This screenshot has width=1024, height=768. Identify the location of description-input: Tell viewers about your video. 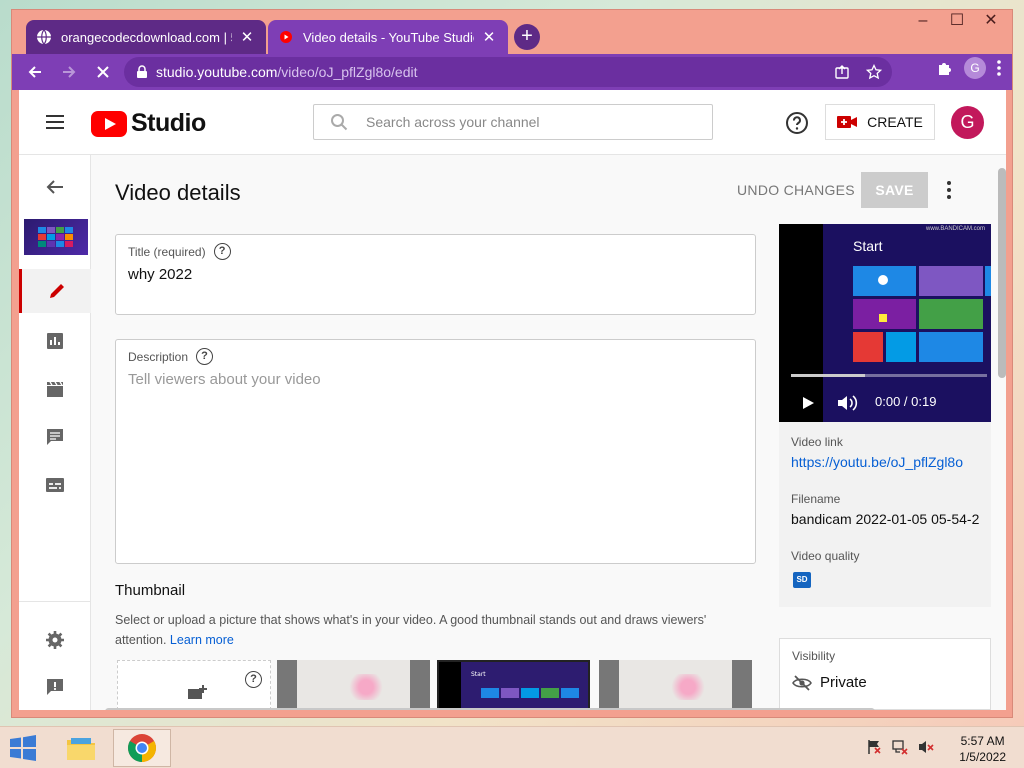
(224, 379).